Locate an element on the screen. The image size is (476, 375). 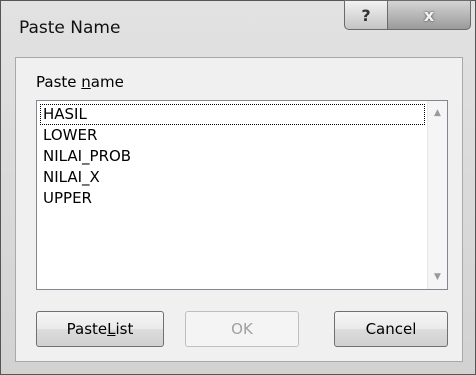
vertical-scrollbar: ▲ ▼ is located at coordinates (437, 195).